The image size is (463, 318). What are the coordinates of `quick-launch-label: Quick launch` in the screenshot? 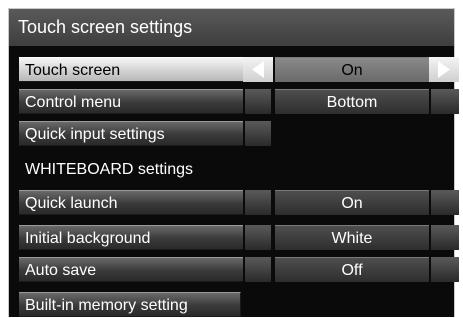 It's located at (131, 202).